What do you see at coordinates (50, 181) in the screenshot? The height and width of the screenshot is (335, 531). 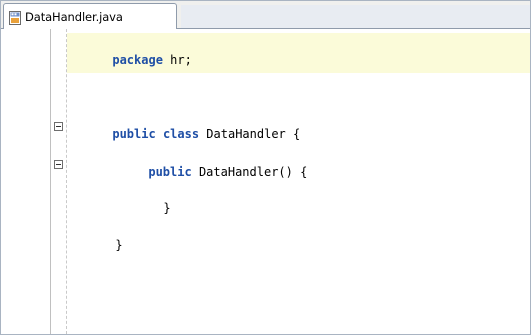 I see `gutter-divider` at bounding box center [50, 181].